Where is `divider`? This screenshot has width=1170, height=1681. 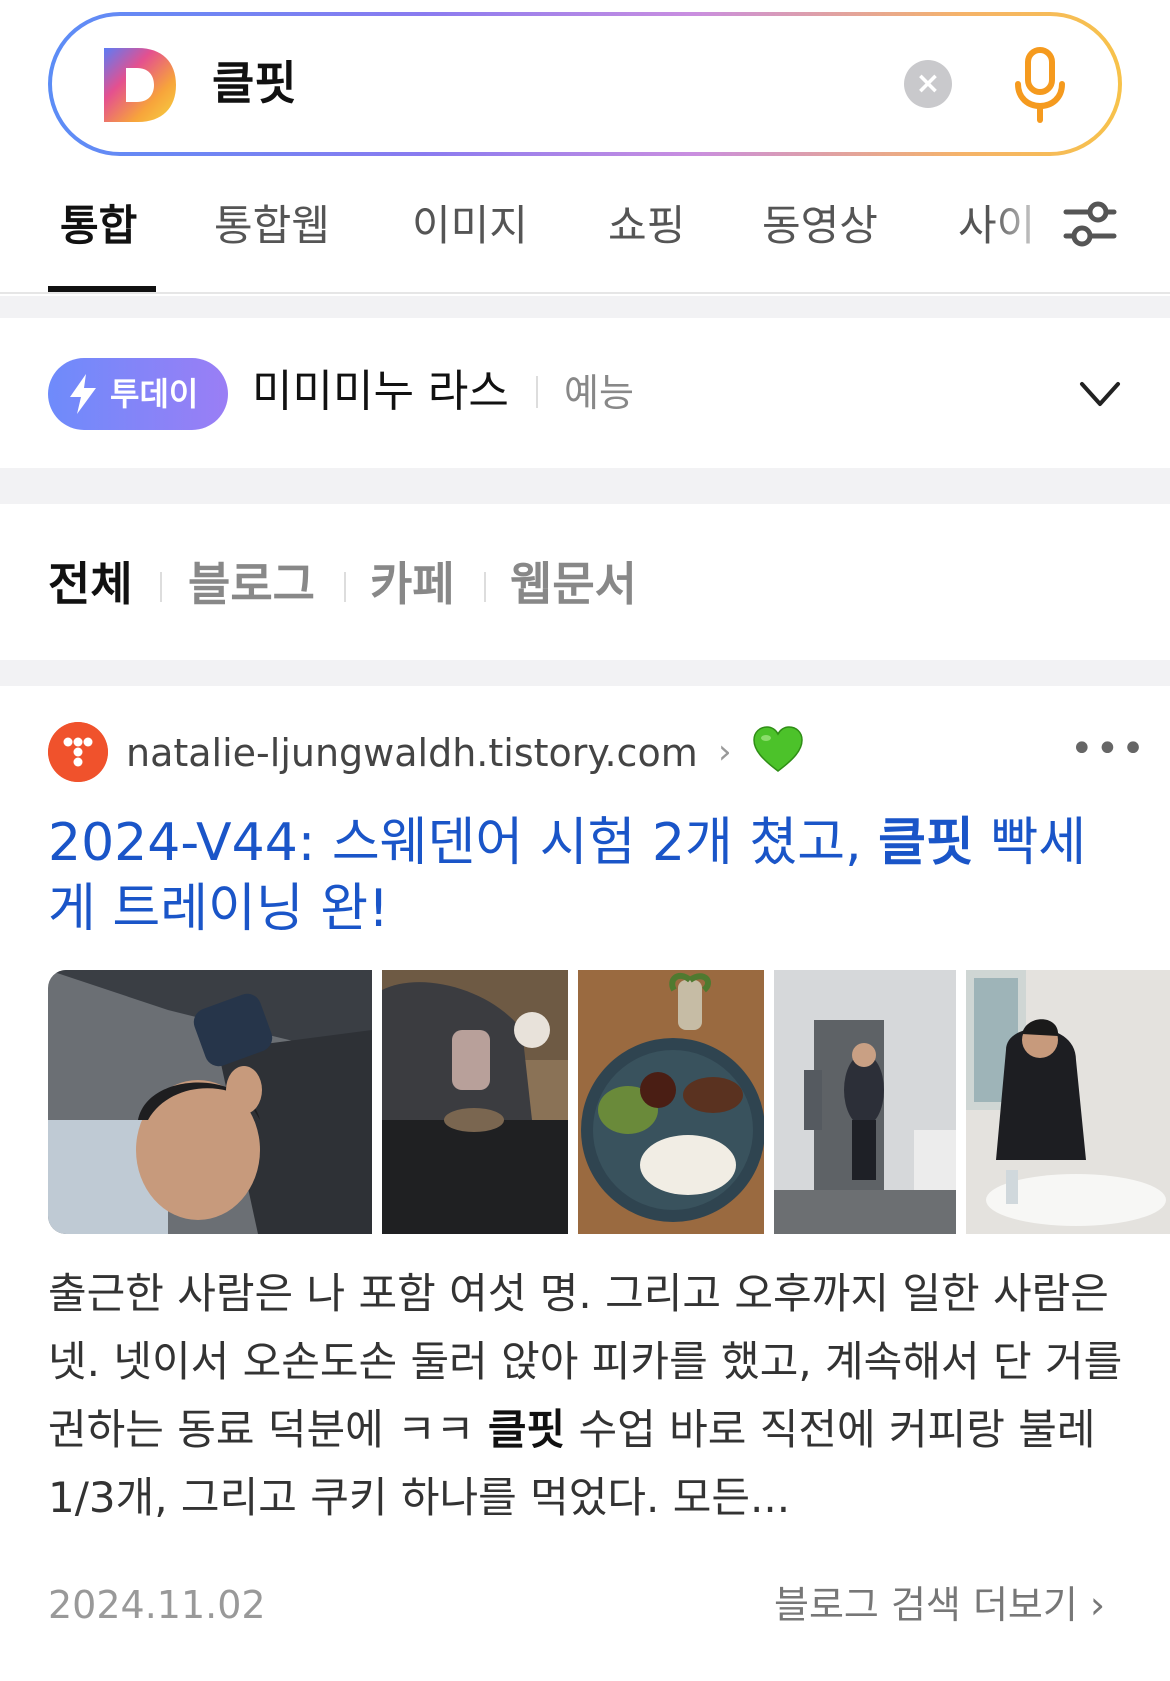
divider is located at coordinates (537, 392).